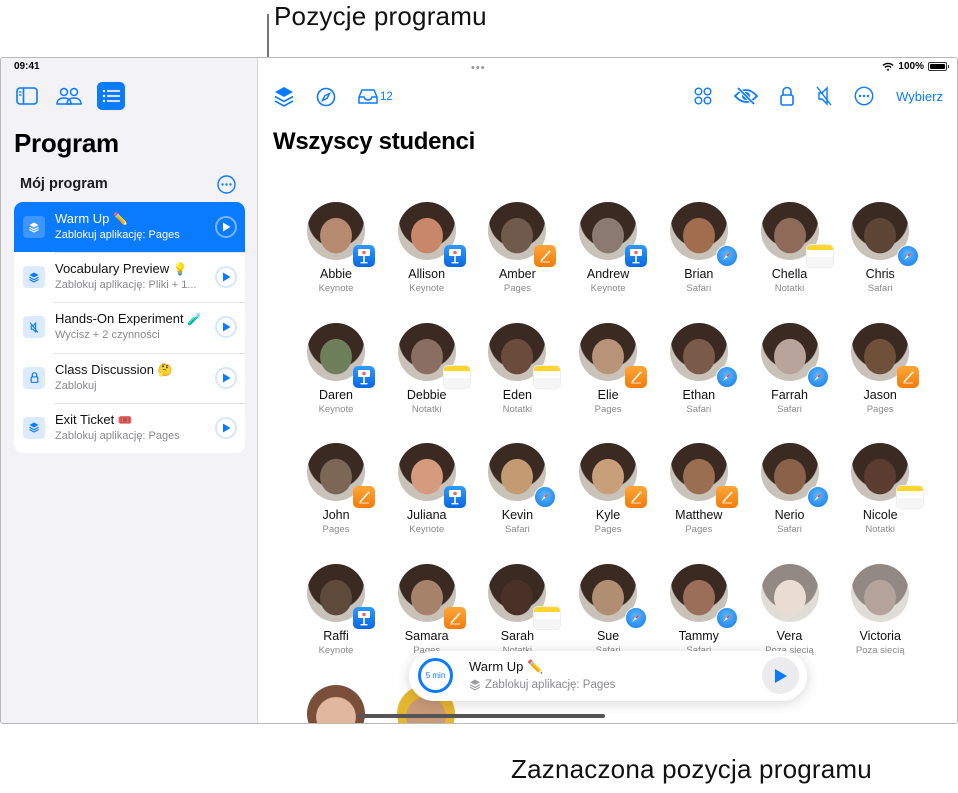 Image resolution: width=958 pixels, height=793 pixels. Describe the element at coordinates (336, 704) in the screenshot. I see `student-avatar-partial` at that location.